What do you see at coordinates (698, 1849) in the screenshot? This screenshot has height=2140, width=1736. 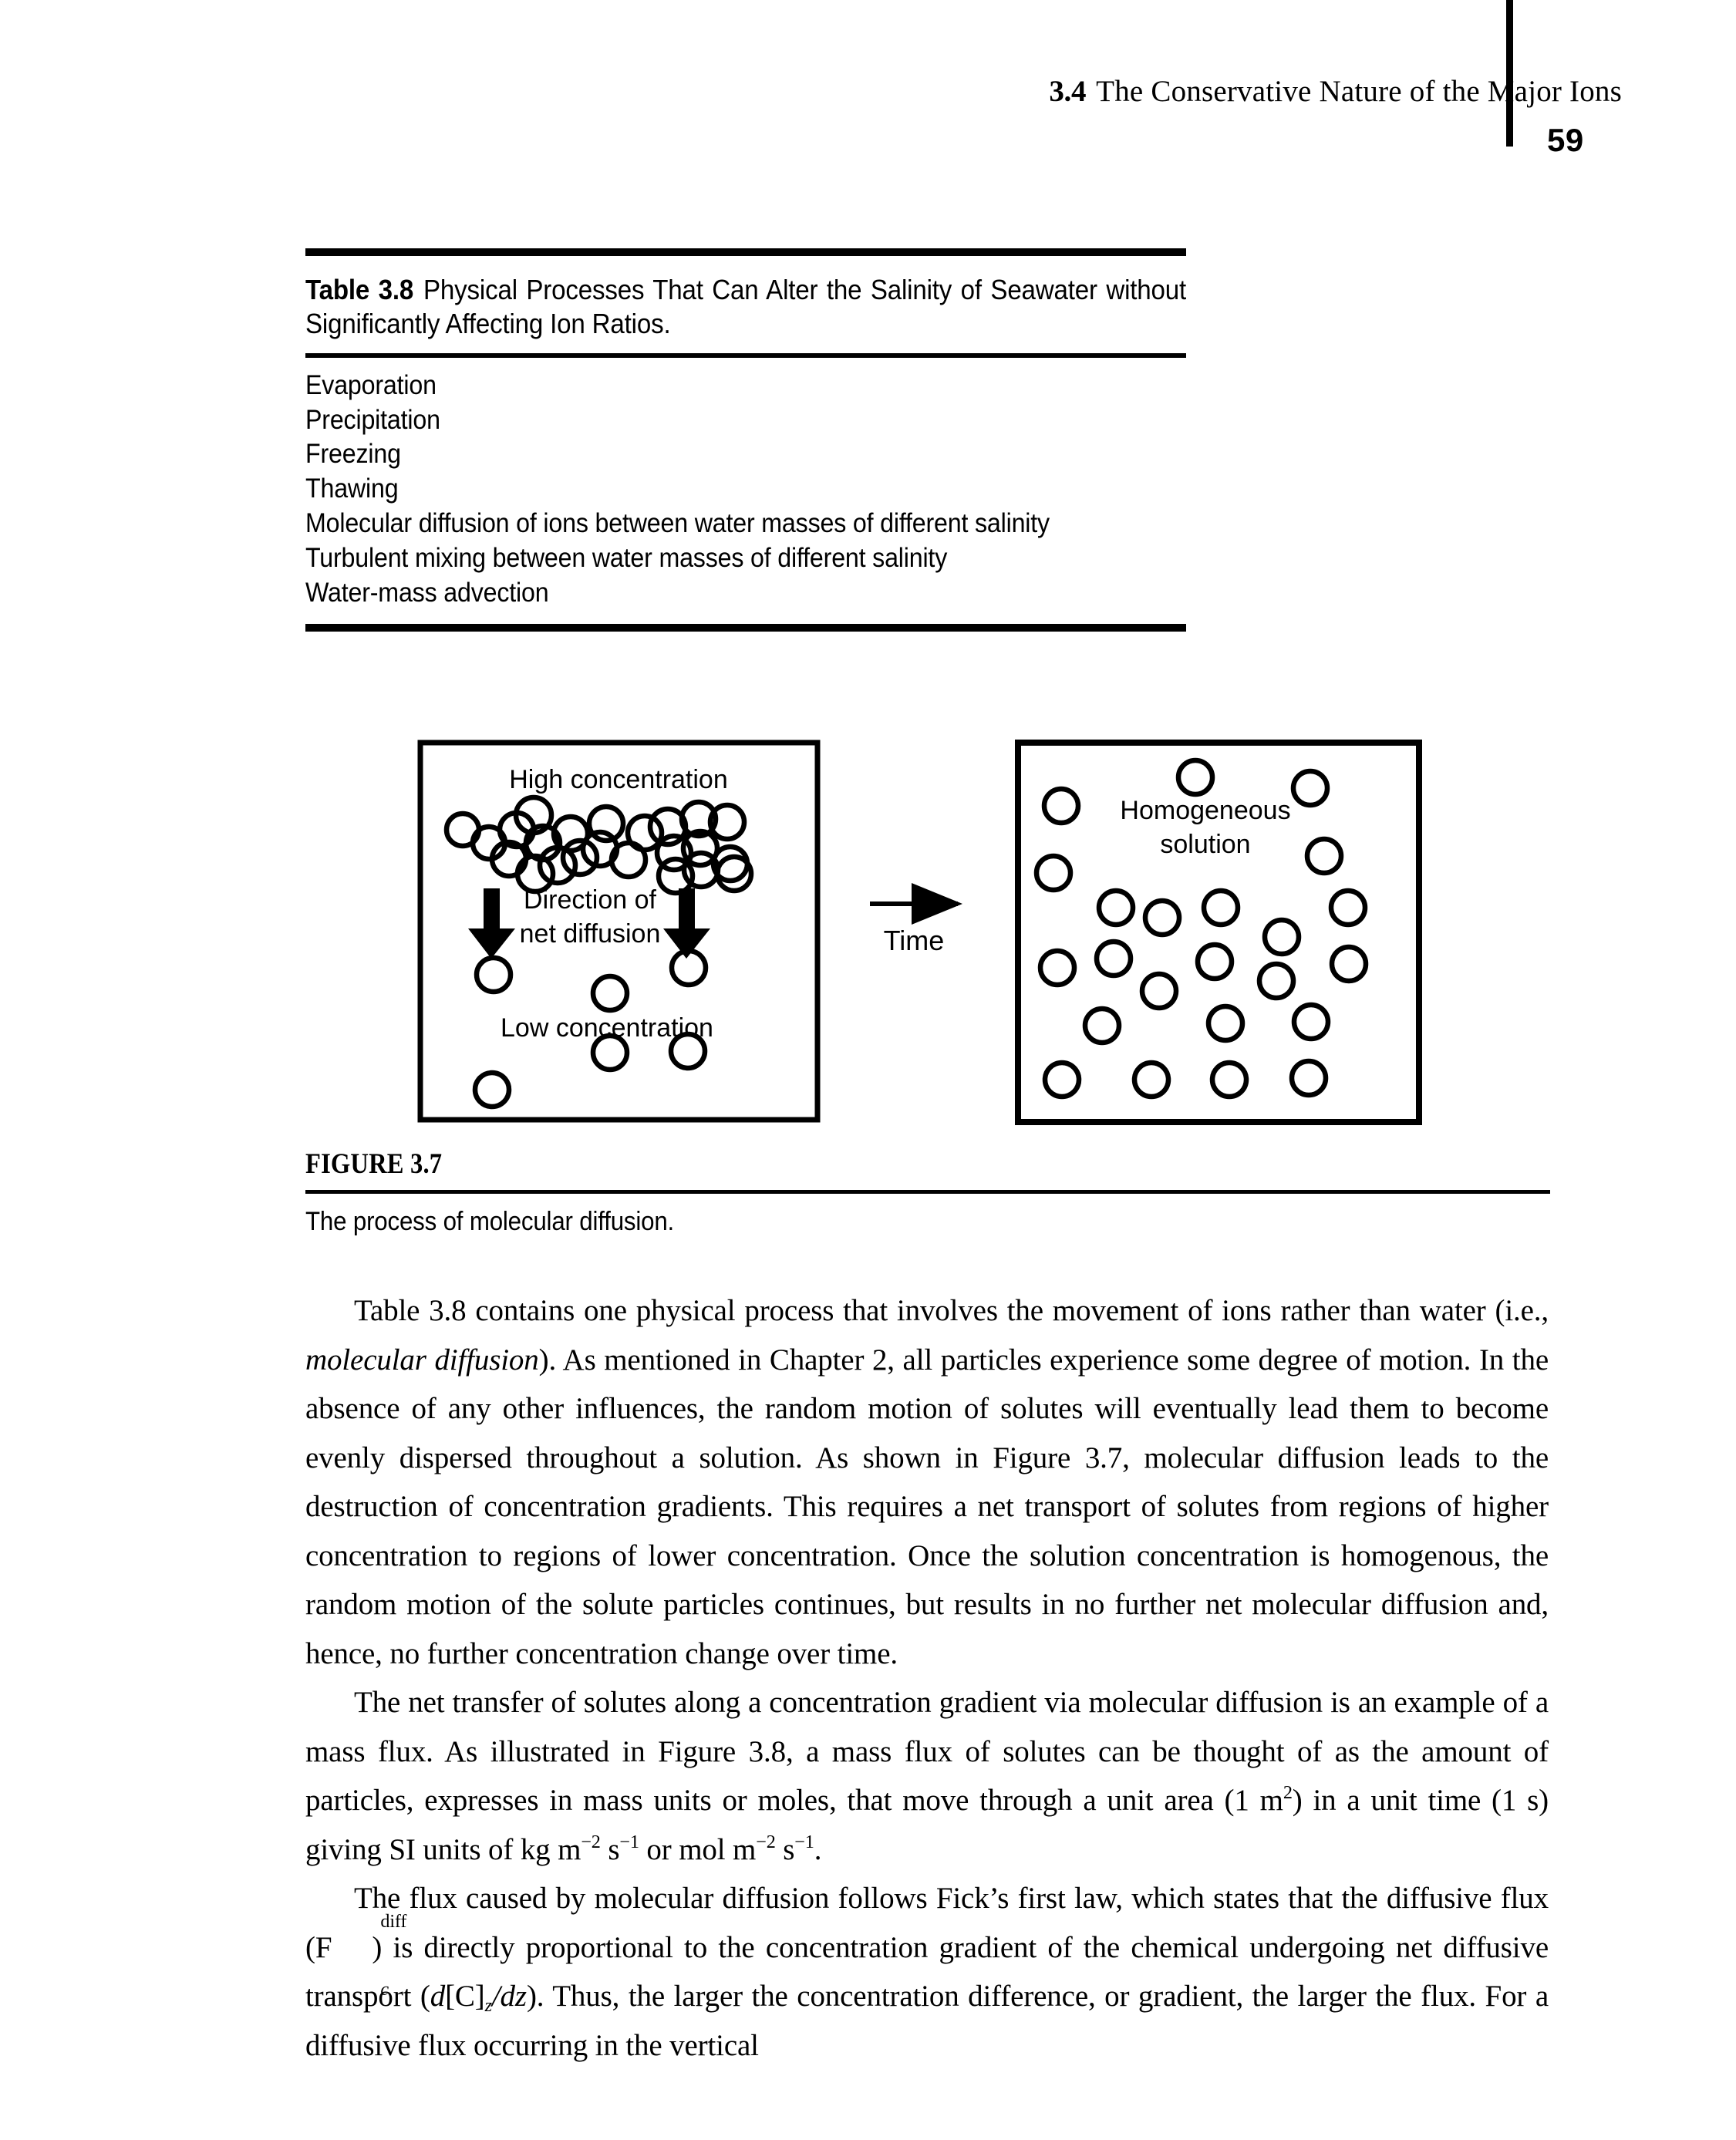 I see `p2-part-d: or mol m` at bounding box center [698, 1849].